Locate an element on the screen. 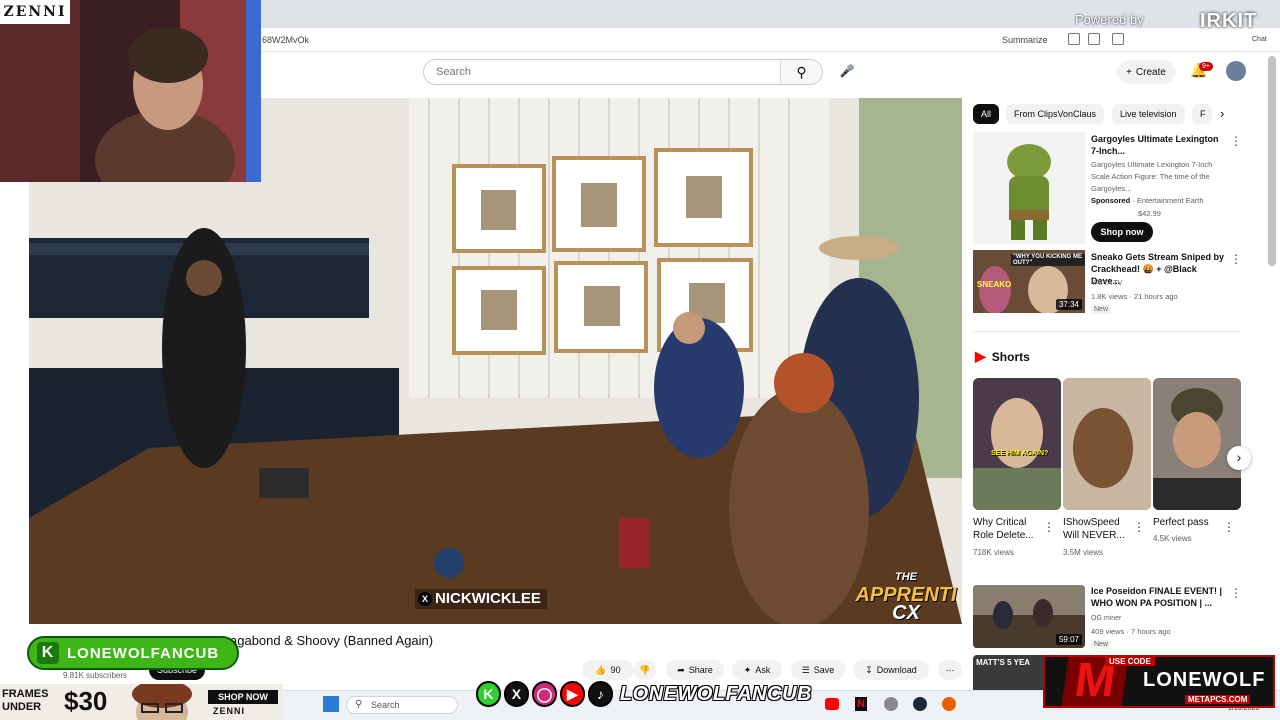  subscriber-count: 9.81K subscribers is located at coordinates (95, 675).